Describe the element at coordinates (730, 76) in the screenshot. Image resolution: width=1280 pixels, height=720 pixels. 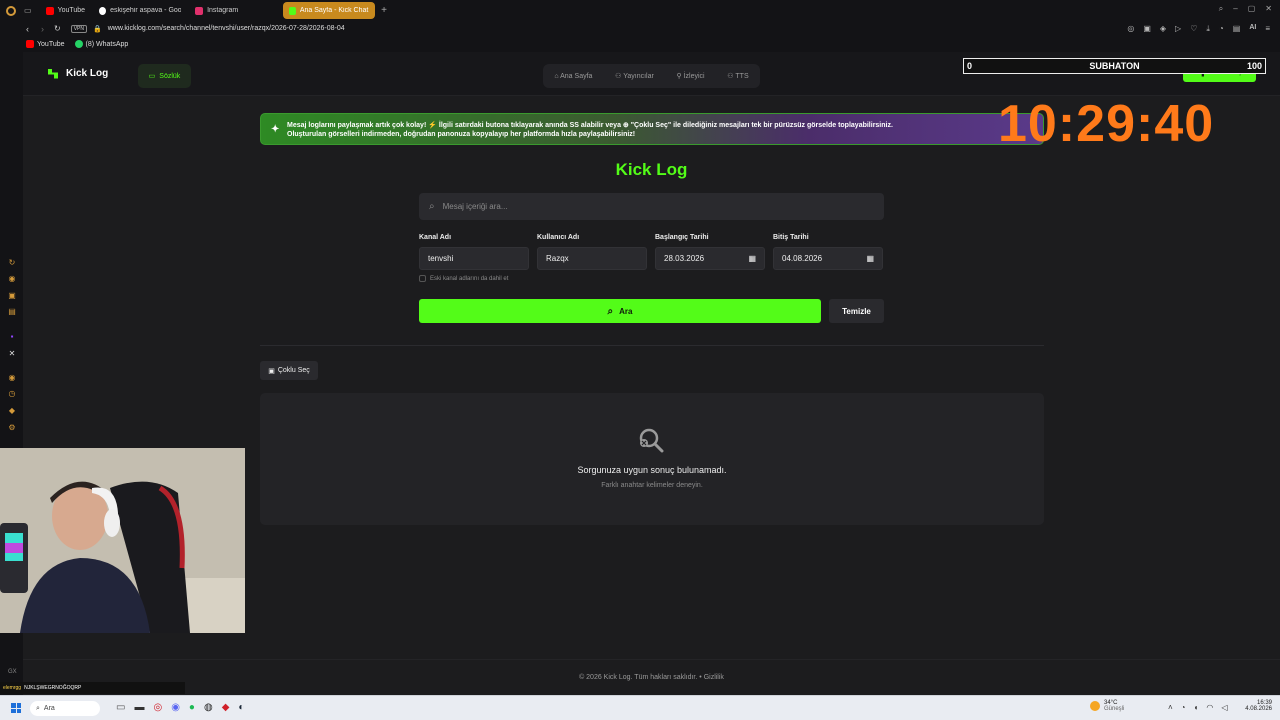
I see `tts-icon: ⚇` at that location.